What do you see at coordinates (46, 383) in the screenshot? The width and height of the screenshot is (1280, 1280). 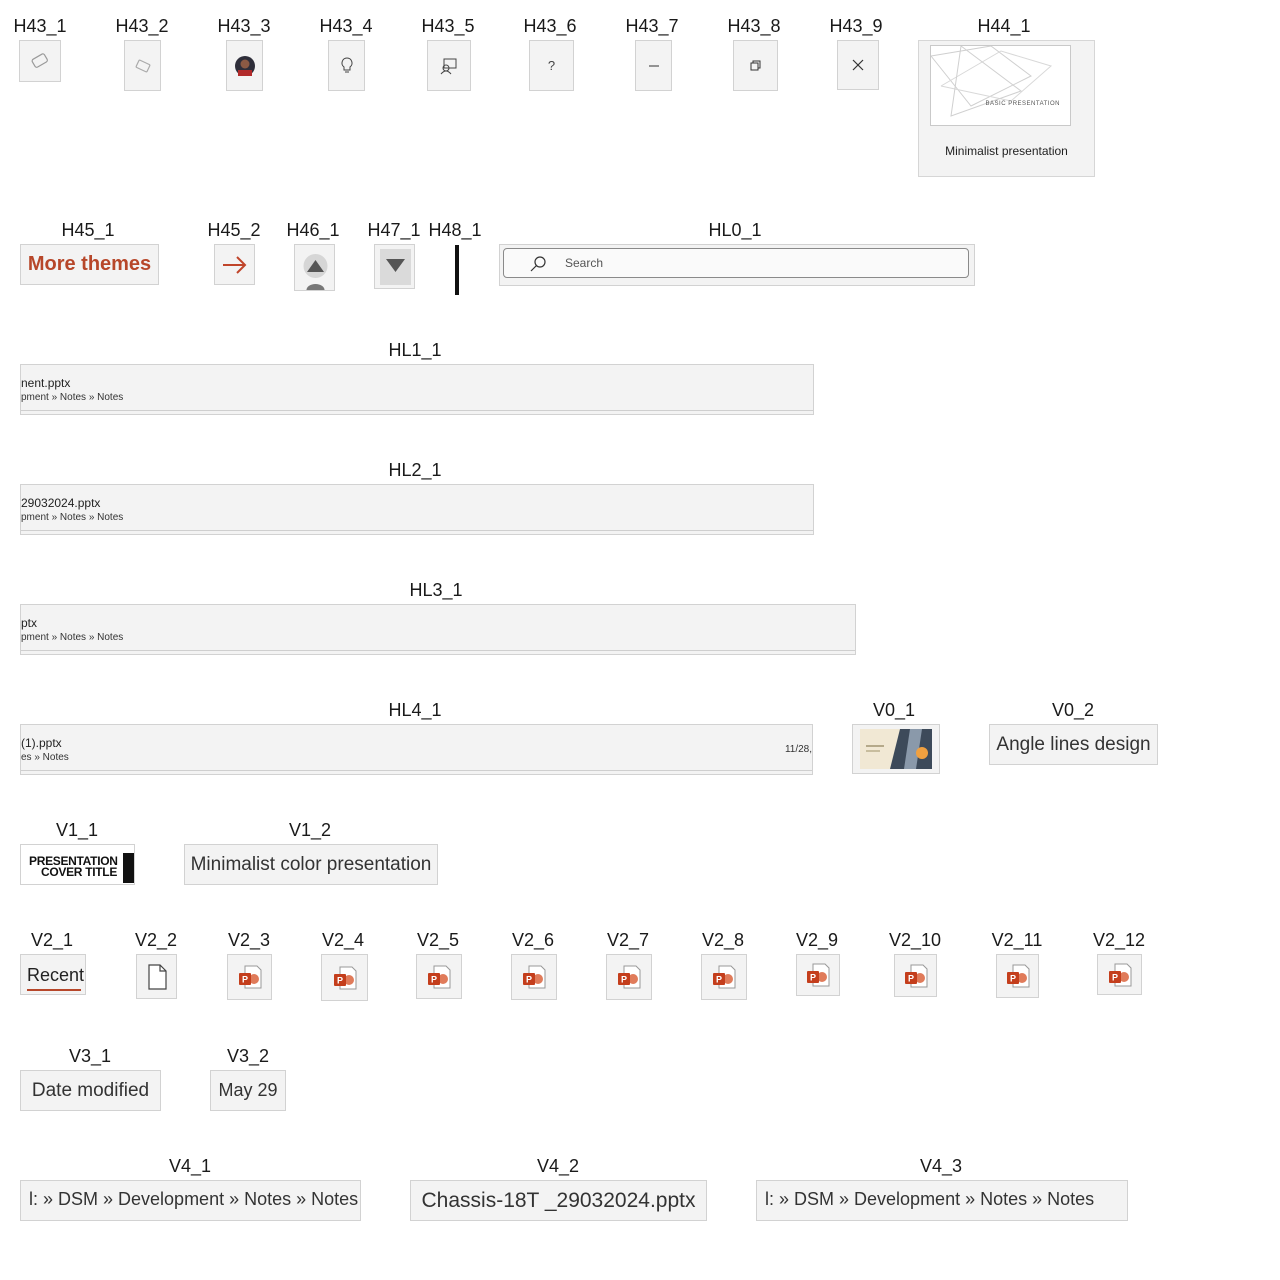 I see `file-name: nent.pptx` at bounding box center [46, 383].